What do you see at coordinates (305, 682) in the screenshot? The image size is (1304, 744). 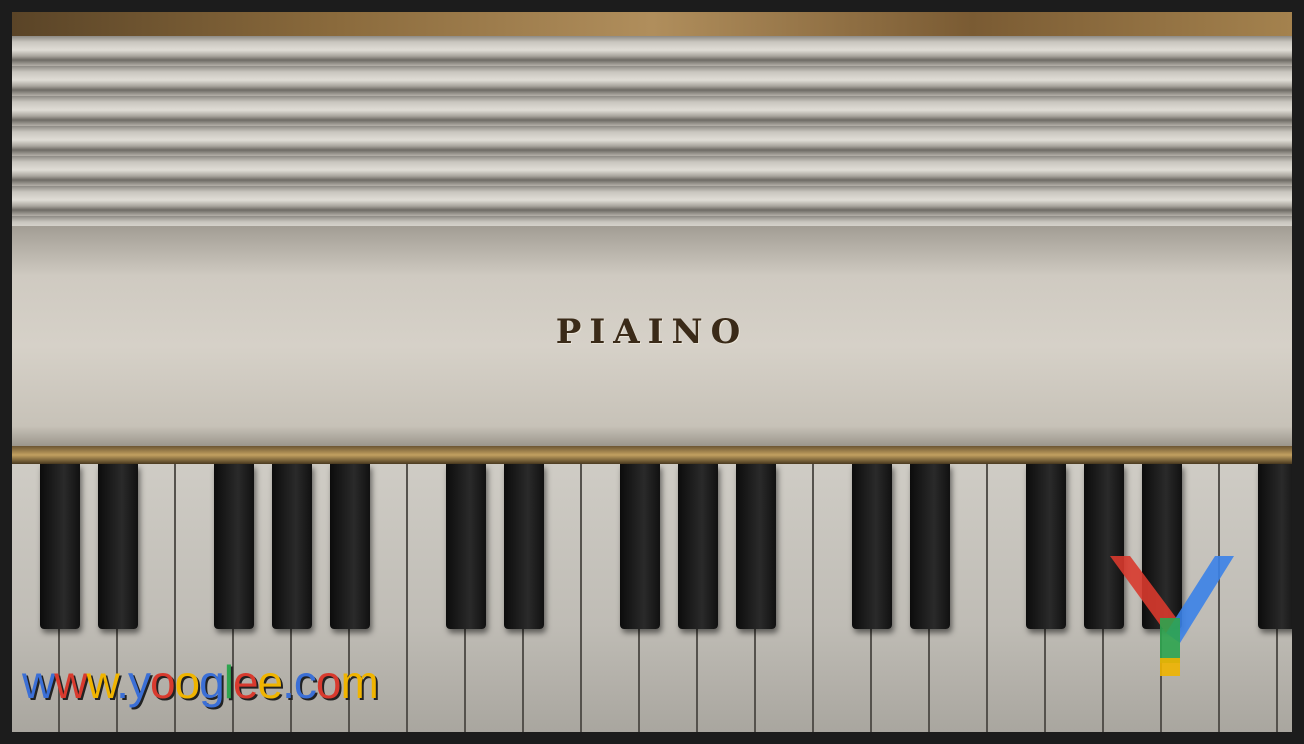 I see `watermark-letter: c` at bounding box center [305, 682].